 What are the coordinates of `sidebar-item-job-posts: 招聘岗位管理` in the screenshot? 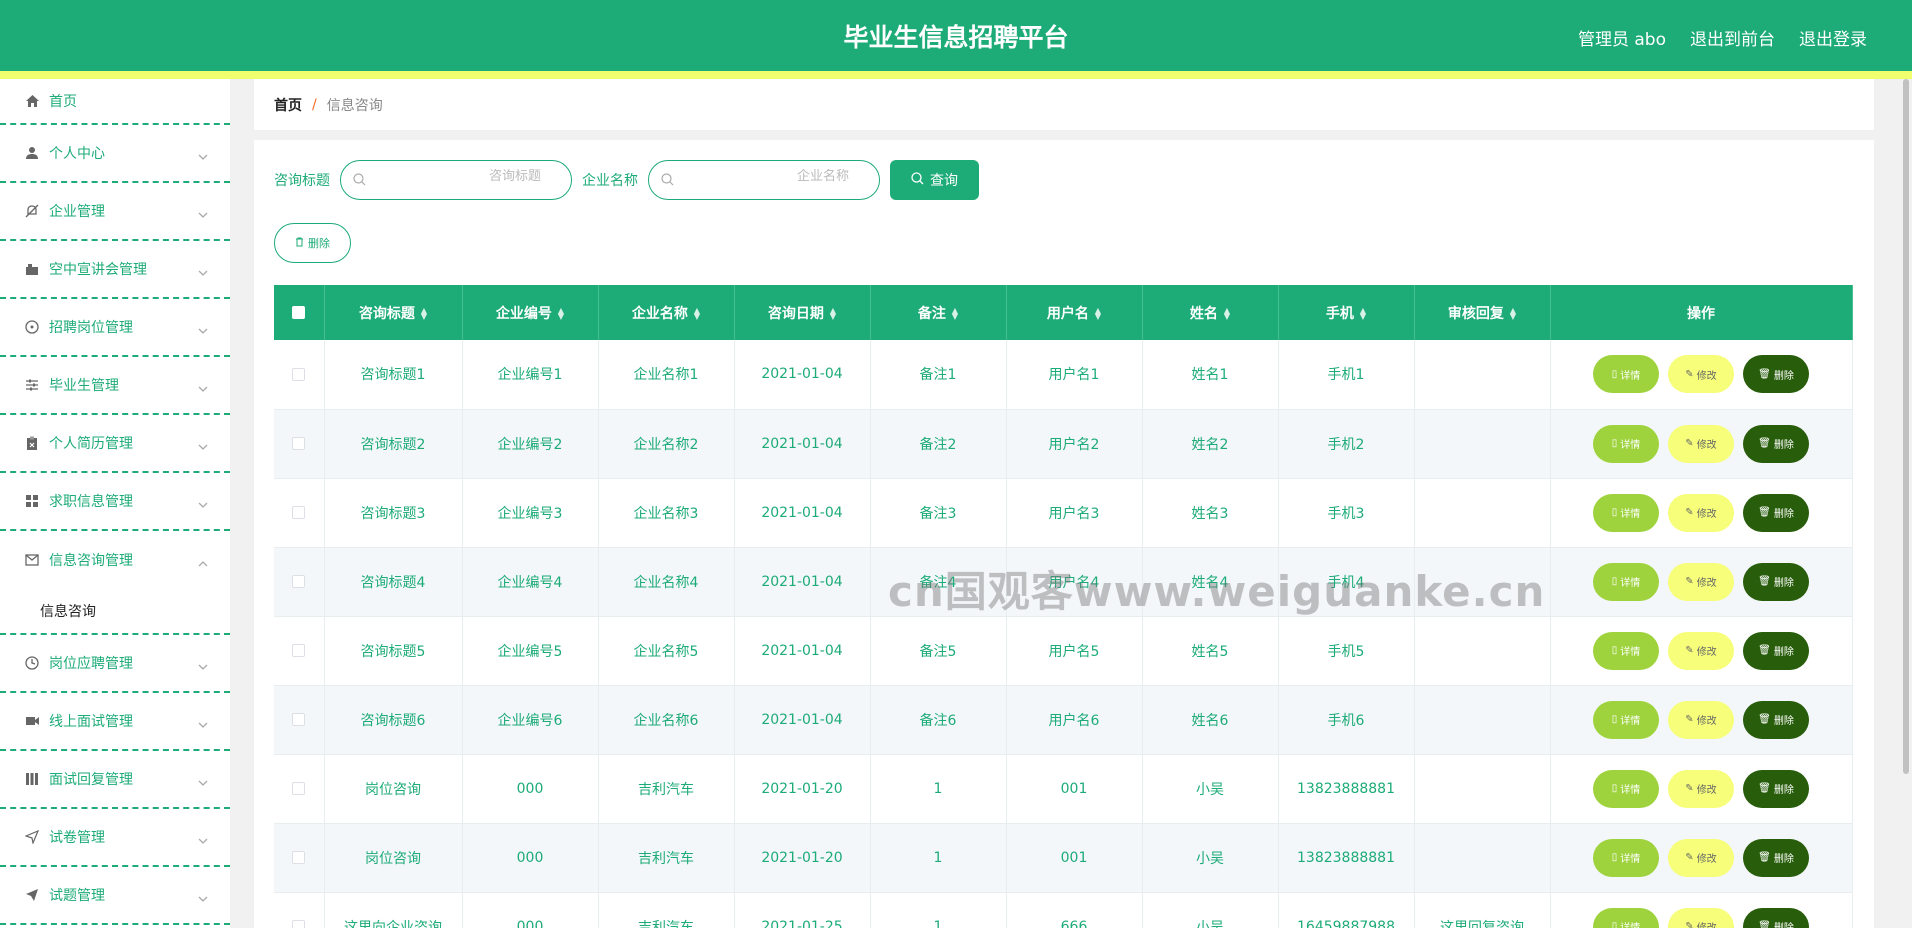 It's located at (115, 328).